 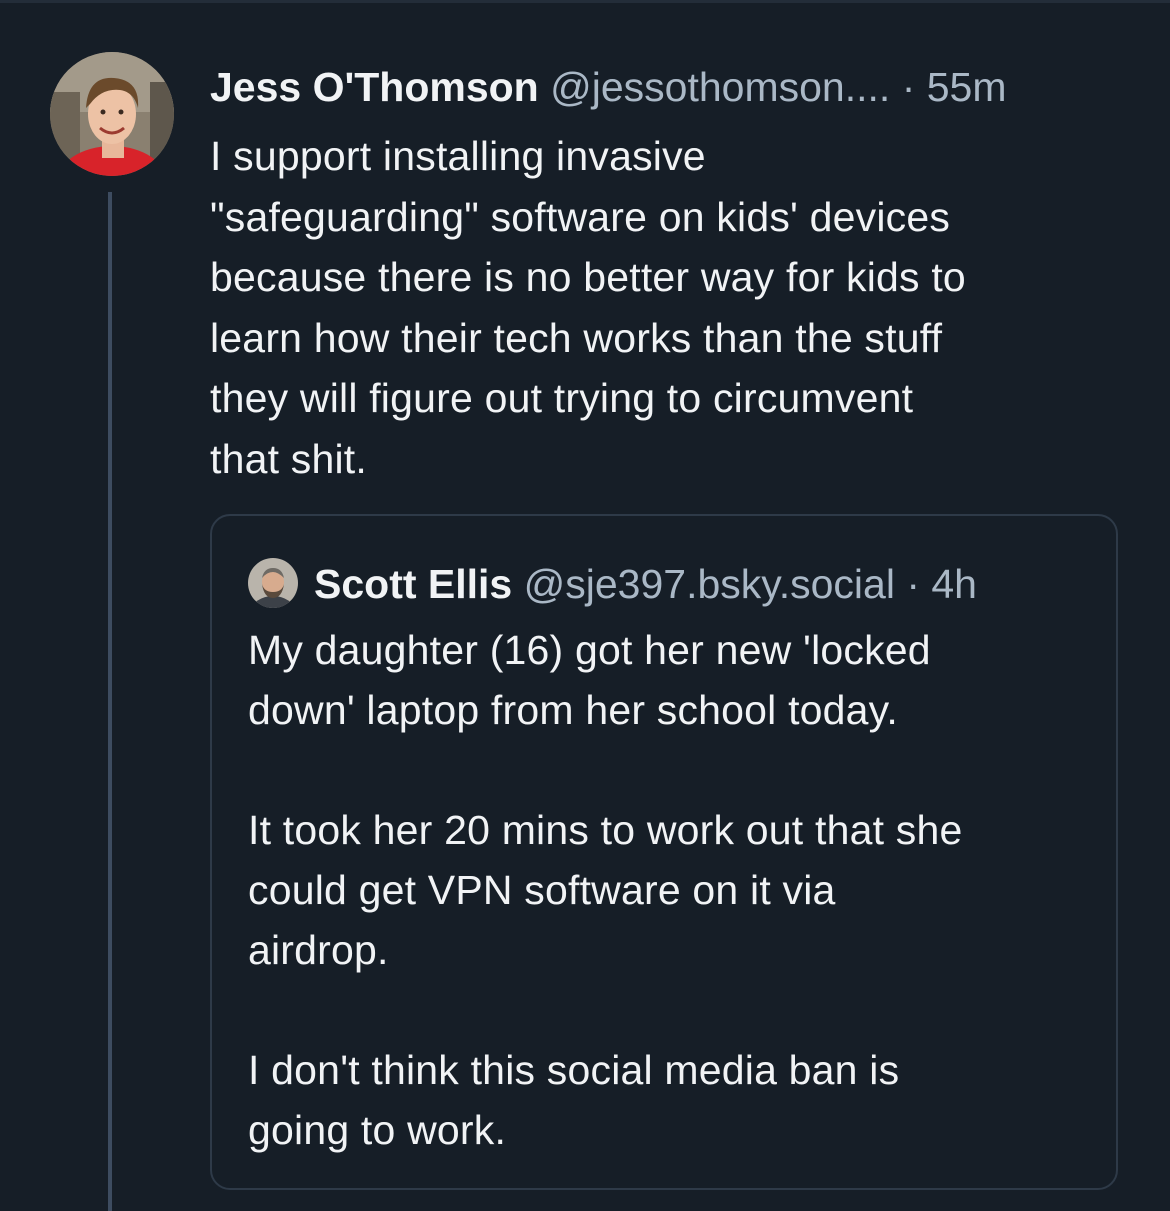 What do you see at coordinates (374, 87) in the screenshot?
I see `author-name: Jess O'Thomson` at bounding box center [374, 87].